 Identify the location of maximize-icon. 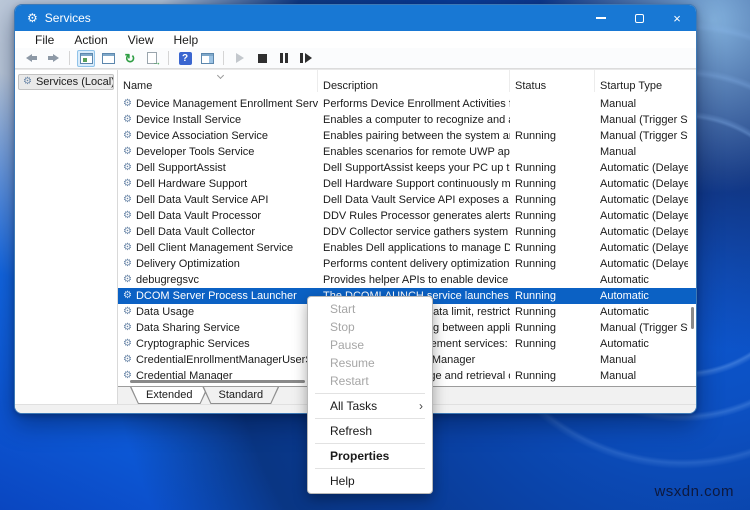
(639, 18).